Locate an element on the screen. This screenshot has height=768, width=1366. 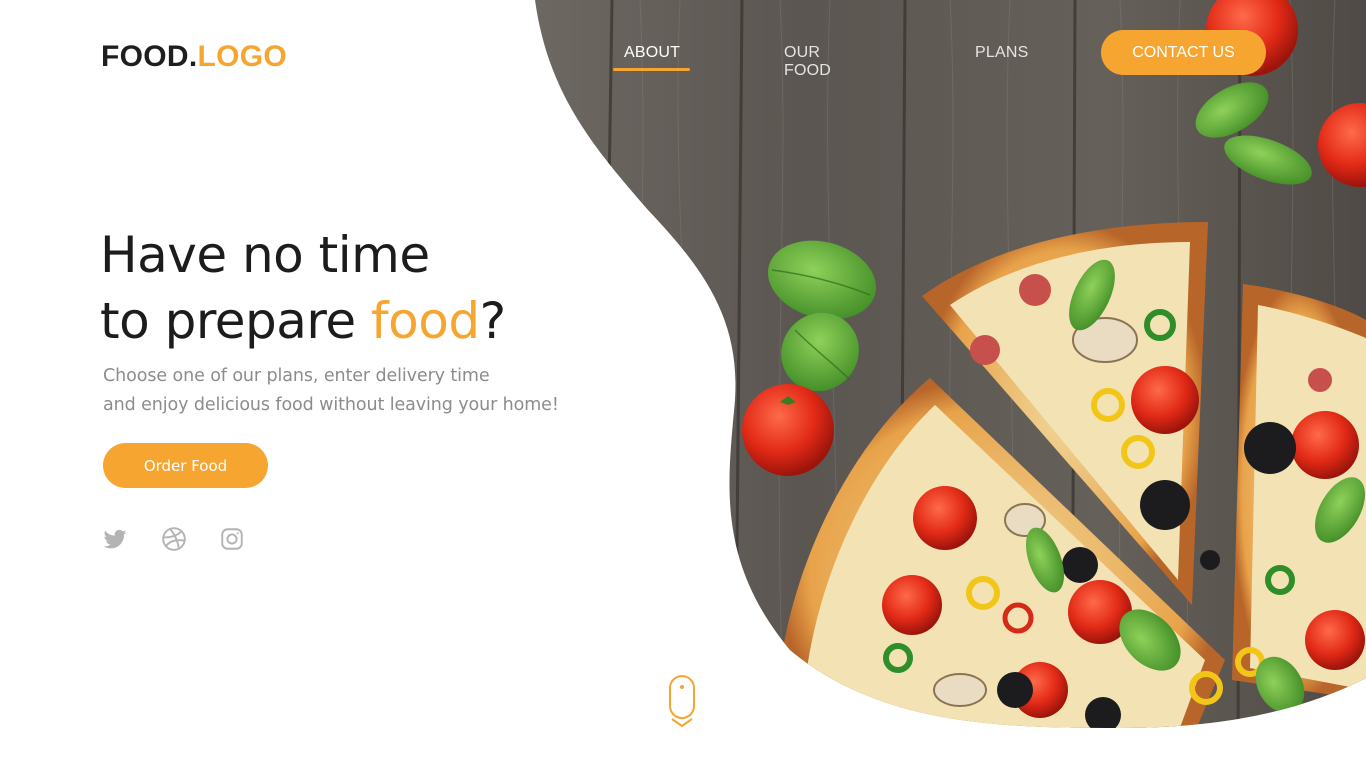
headline-line-1: Have no time is located at coordinates (265, 255).